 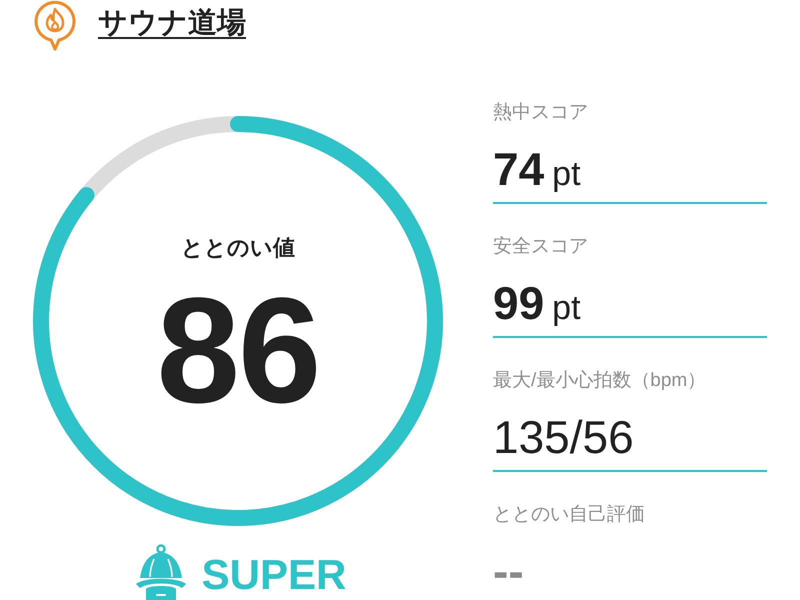 I want to click on stat-label: ととのい自己評価, so click(x=569, y=515).